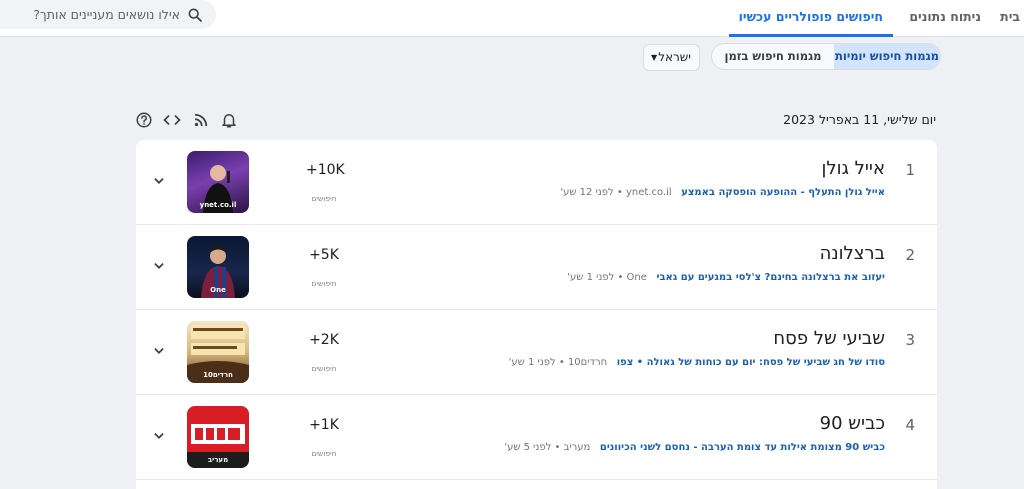 The image size is (1024, 489). I want to click on tab-home: בית, so click(1010, 18).